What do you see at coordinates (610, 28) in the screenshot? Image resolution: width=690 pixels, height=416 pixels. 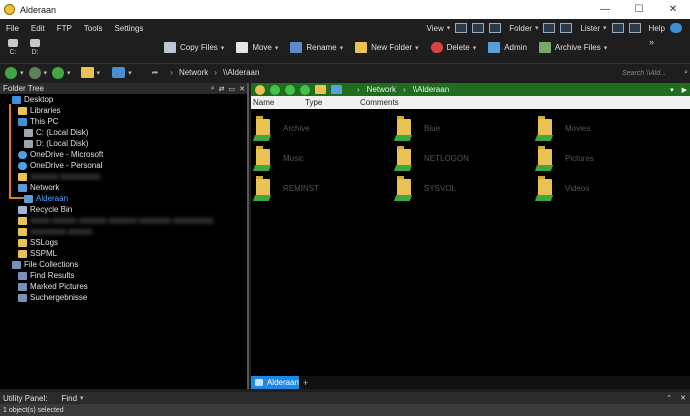 I see `lister-menu-button: Lister ▾` at bounding box center [610, 28].